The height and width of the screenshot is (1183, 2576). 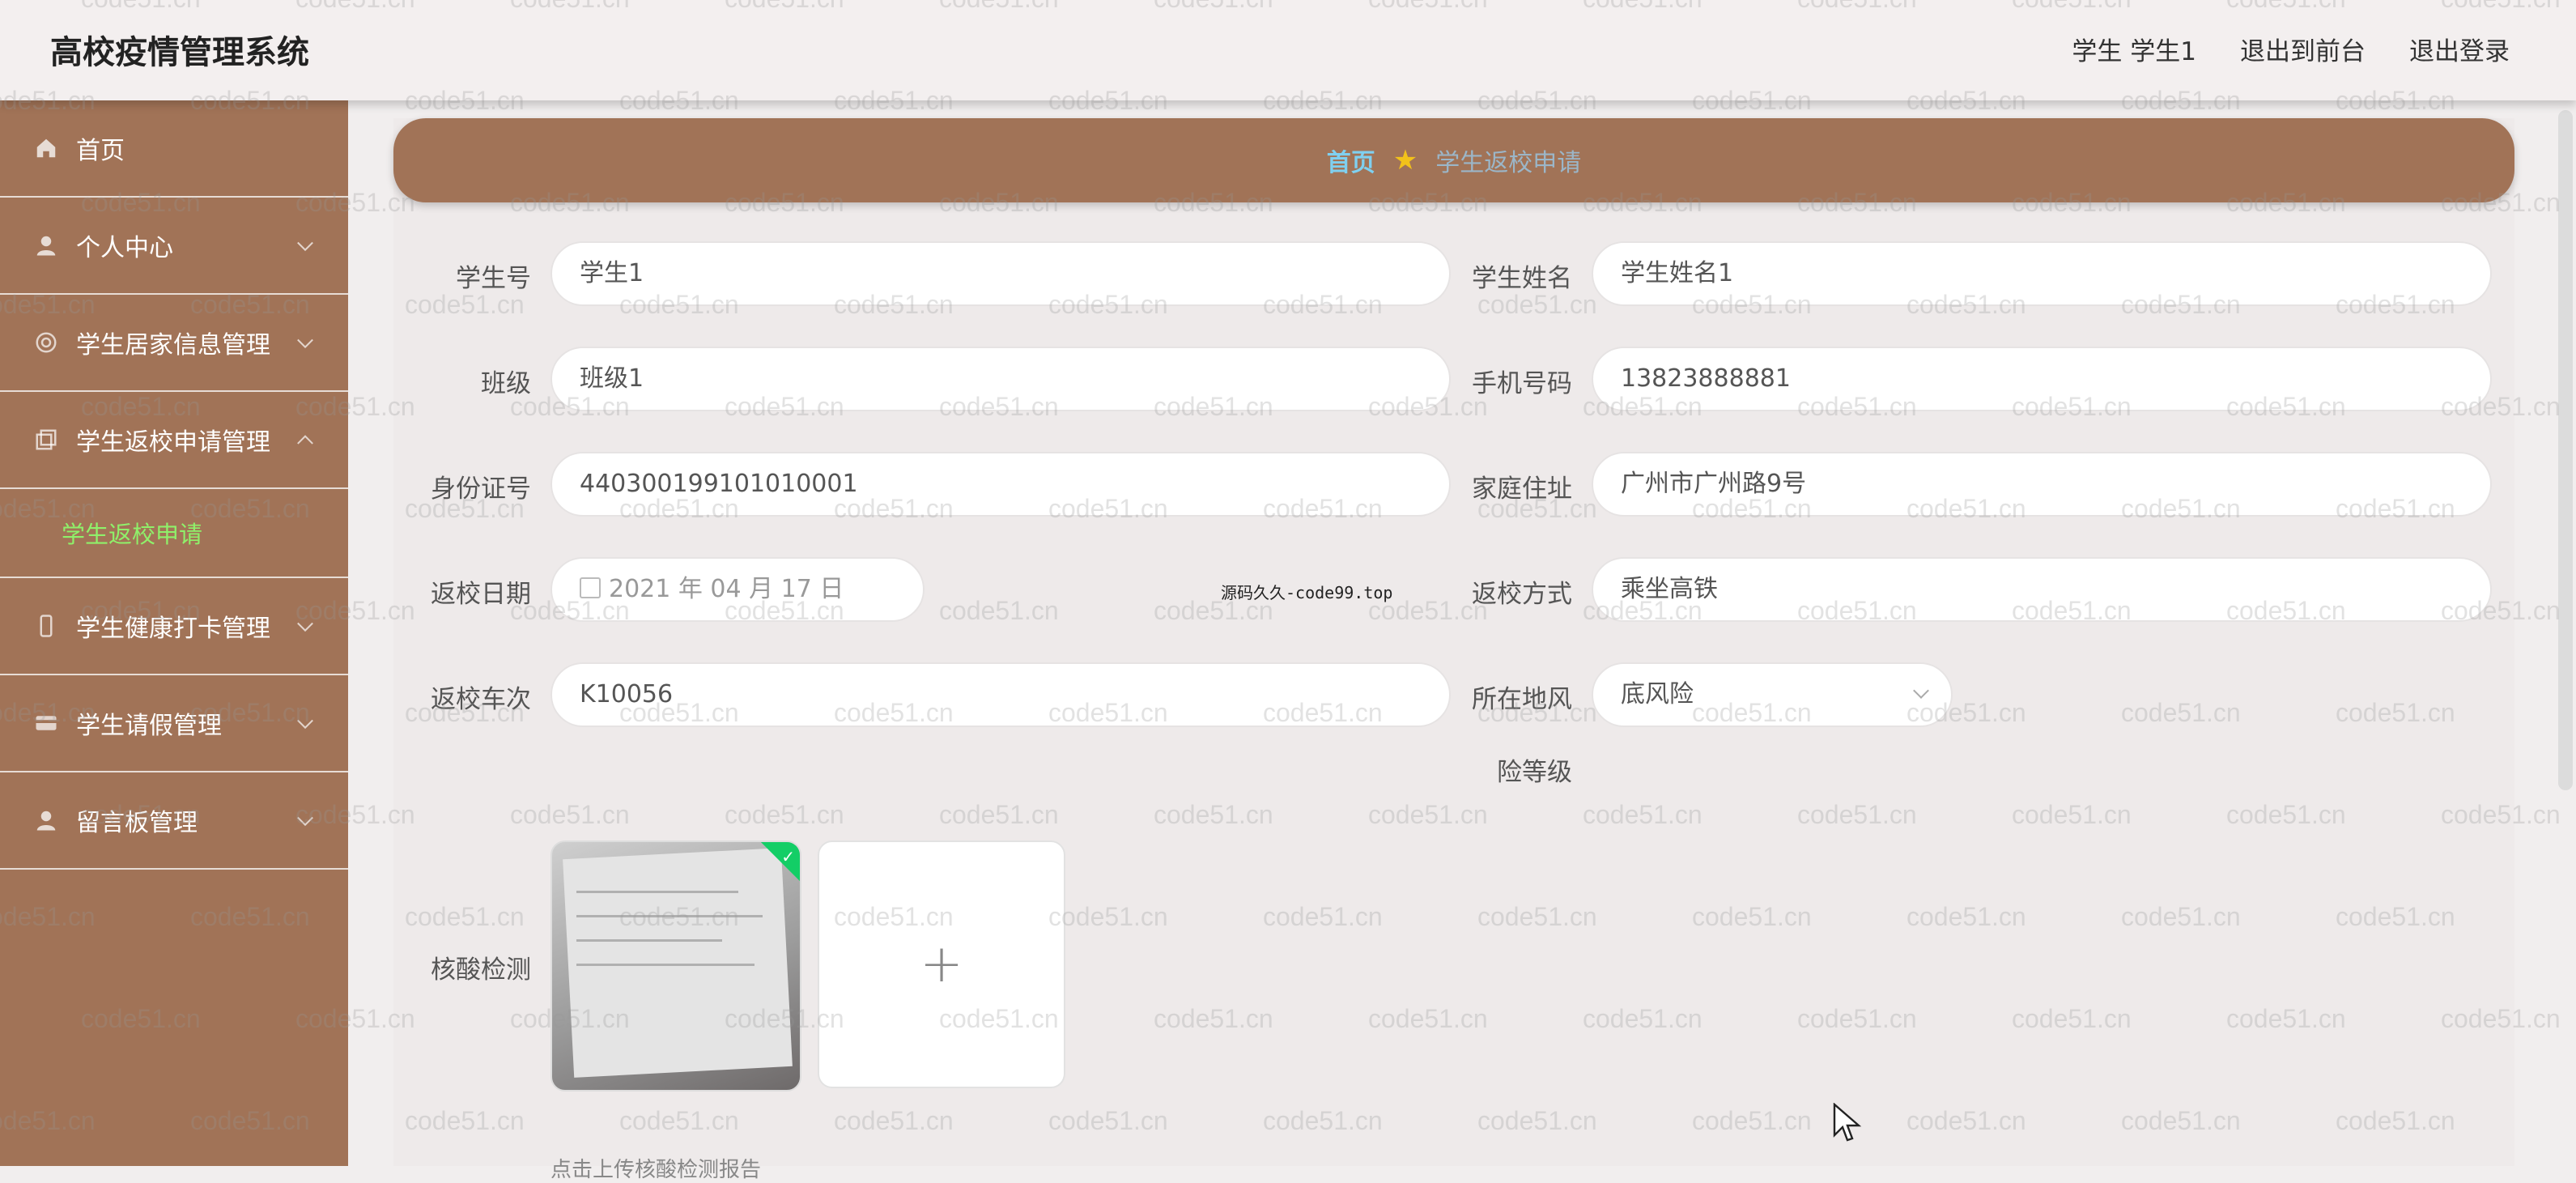 I want to click on sidebar-item-label: 个人中心, so click(x=124, y=248).